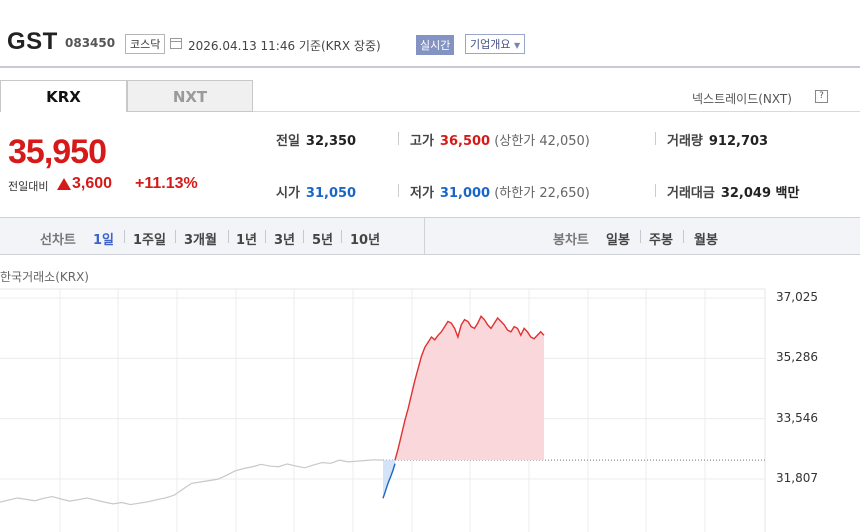 The height and width of the screenshot is (532, 860). What do you see at coordinates (192, 482) in the screenshot?
I see `previous-day-line` at bounding box center [192, 482].